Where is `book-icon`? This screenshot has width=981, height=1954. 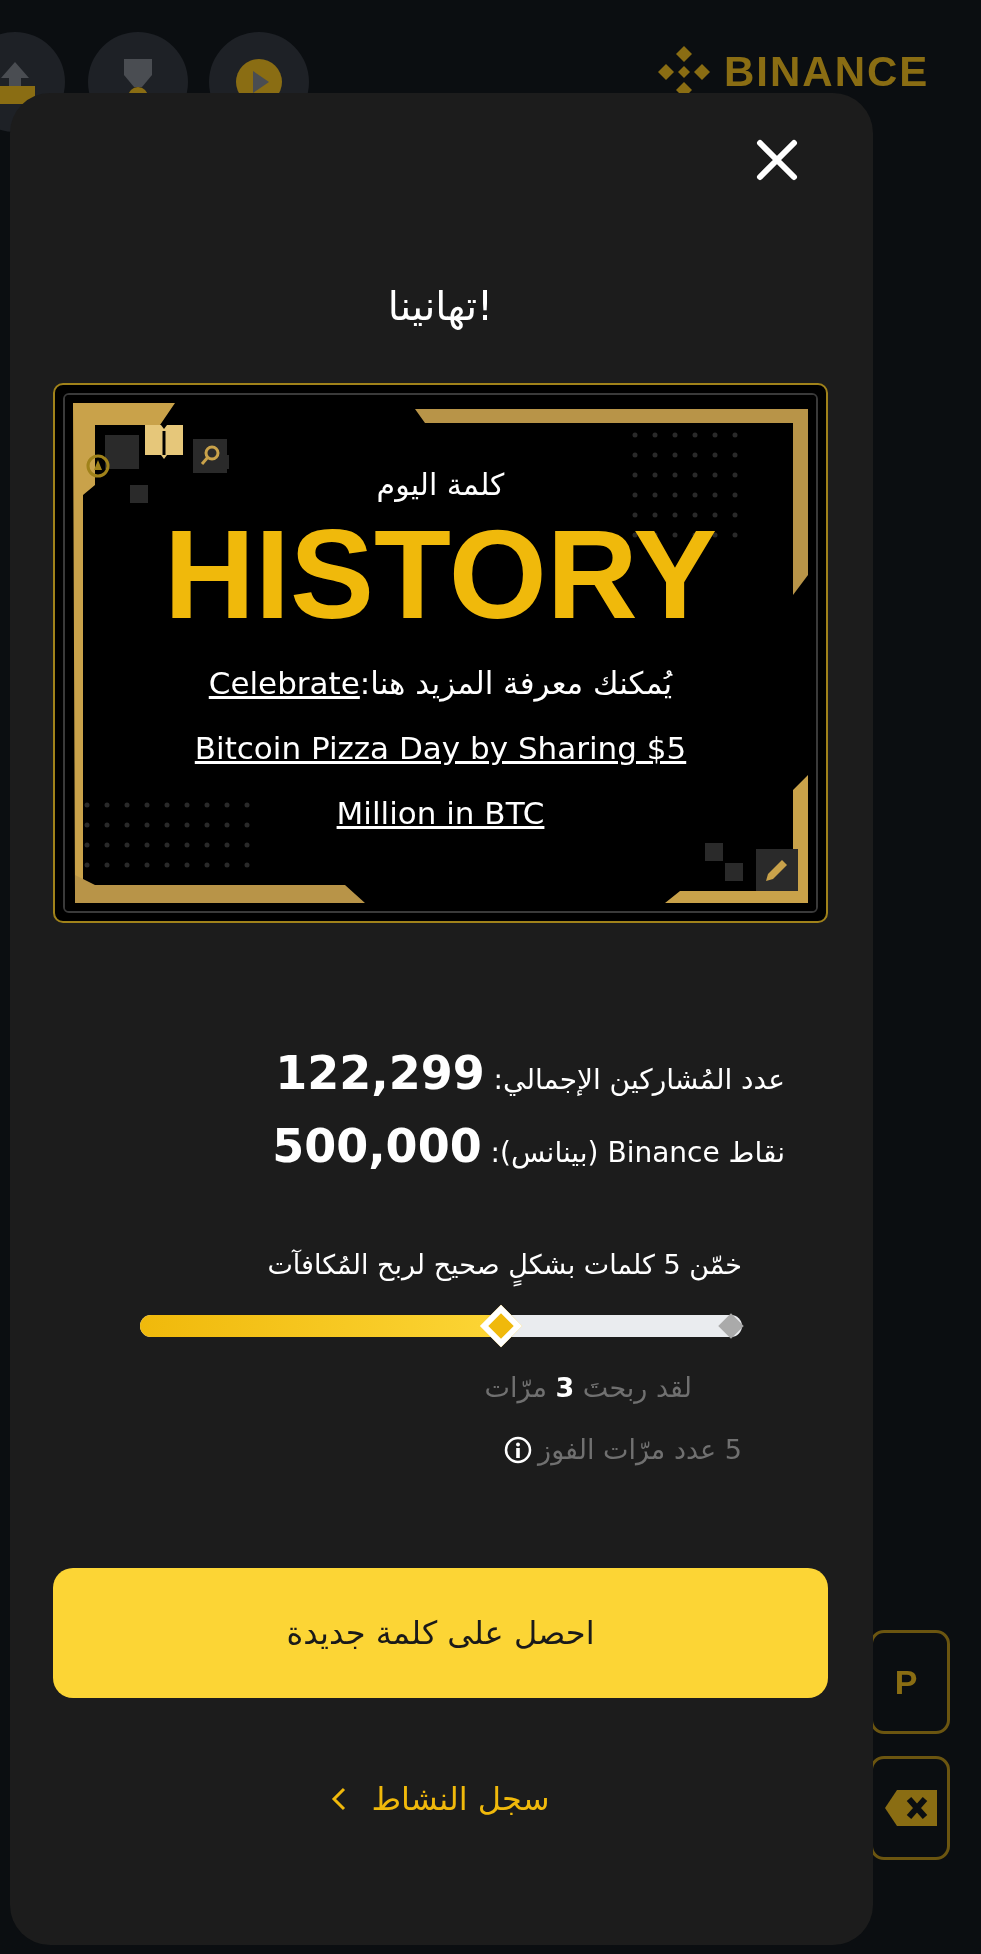
book-icon is located at coordinates (164, 442).